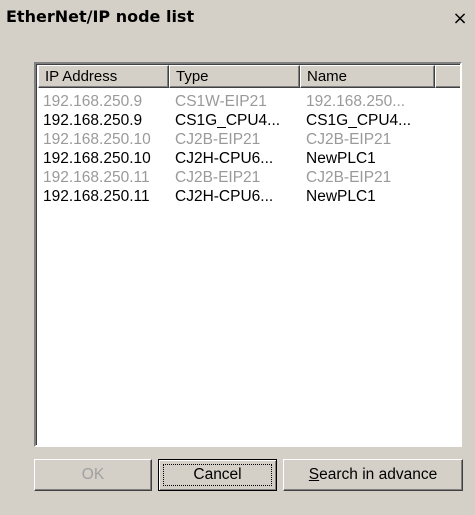 The width and height of the screenshot is (475, 515). I want to click on column-header-extra, so click(447, 76).